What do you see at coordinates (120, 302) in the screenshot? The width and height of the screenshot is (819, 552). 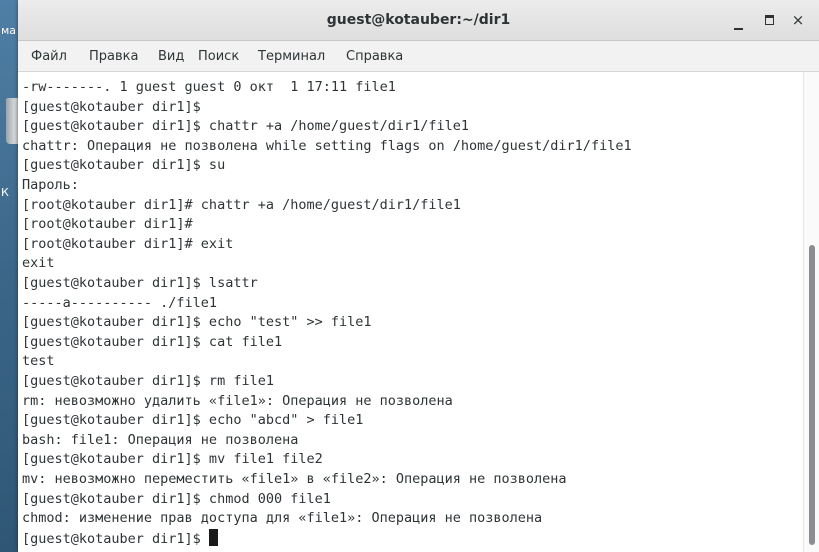 I see `terminal-line: -----a---------- ./file1` at bounding box center [120, 302].